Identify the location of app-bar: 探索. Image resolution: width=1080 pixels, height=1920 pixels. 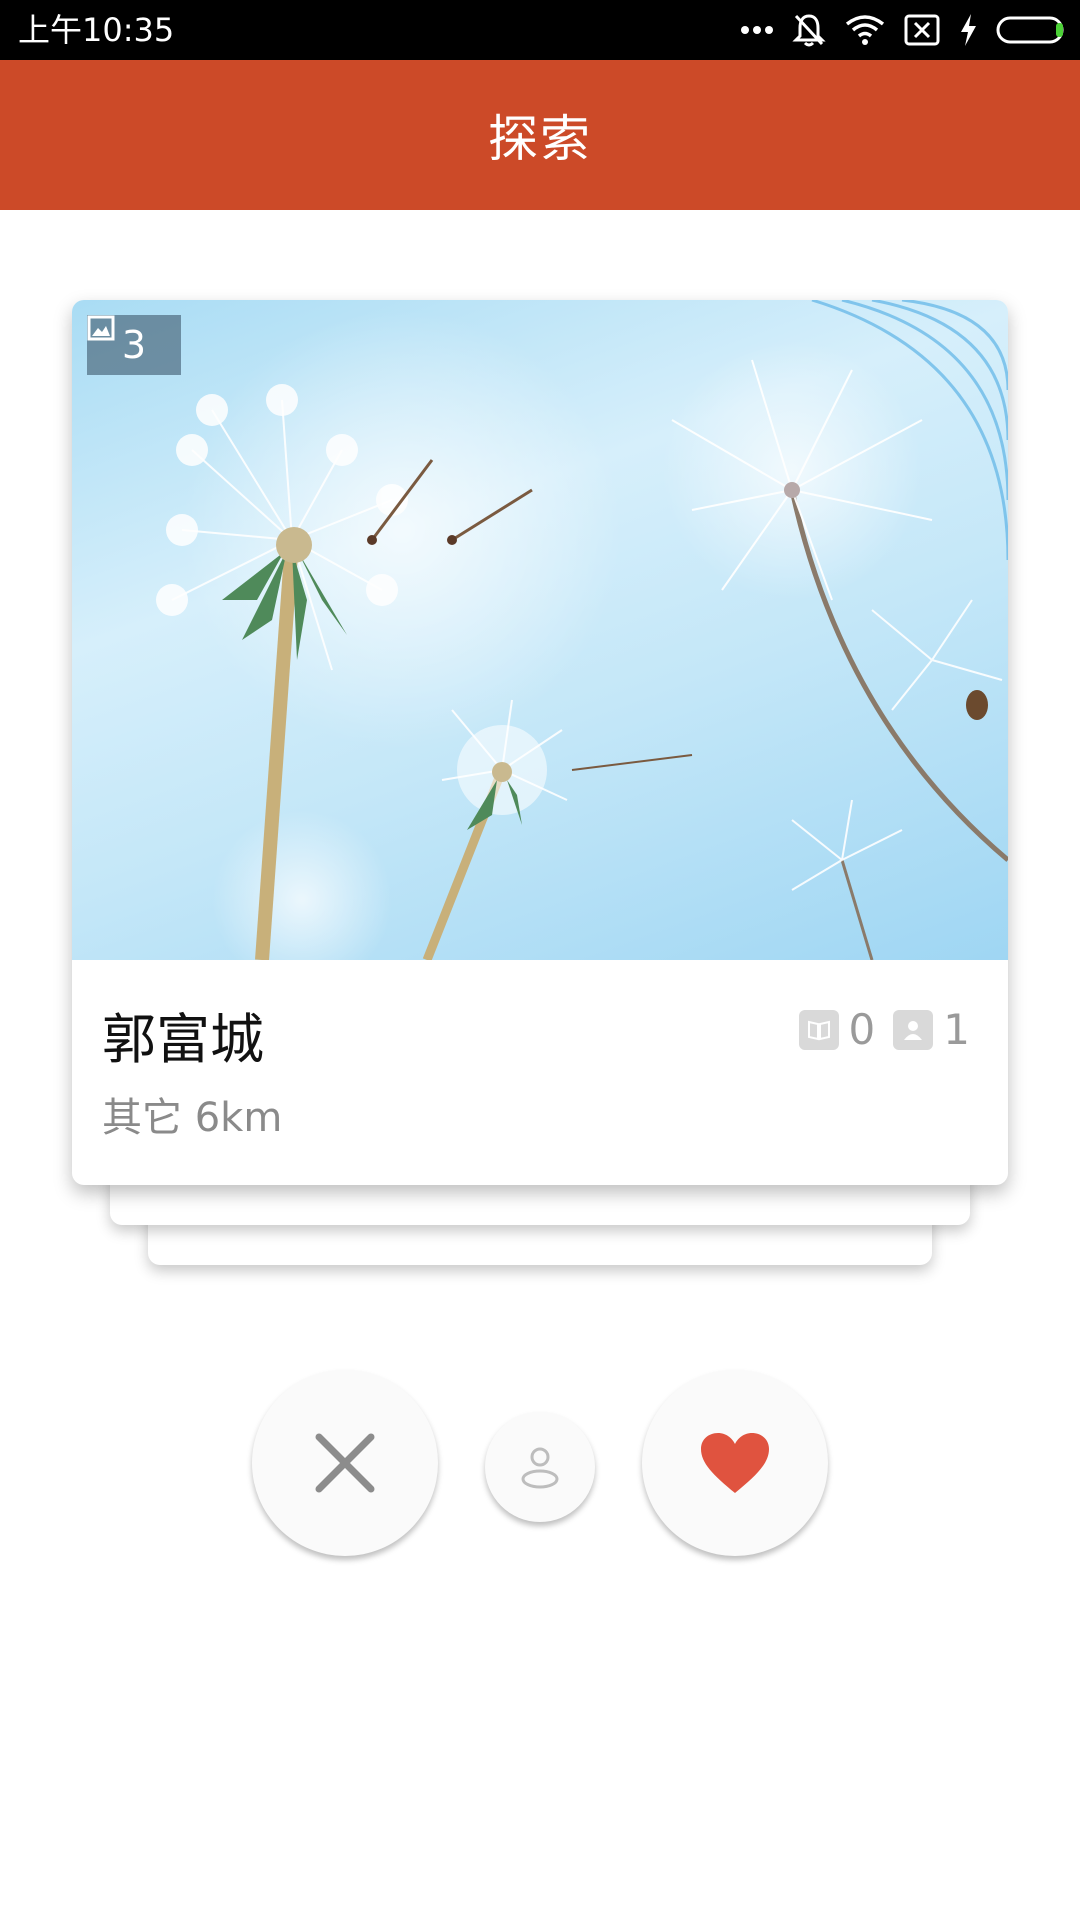
(540, 135).